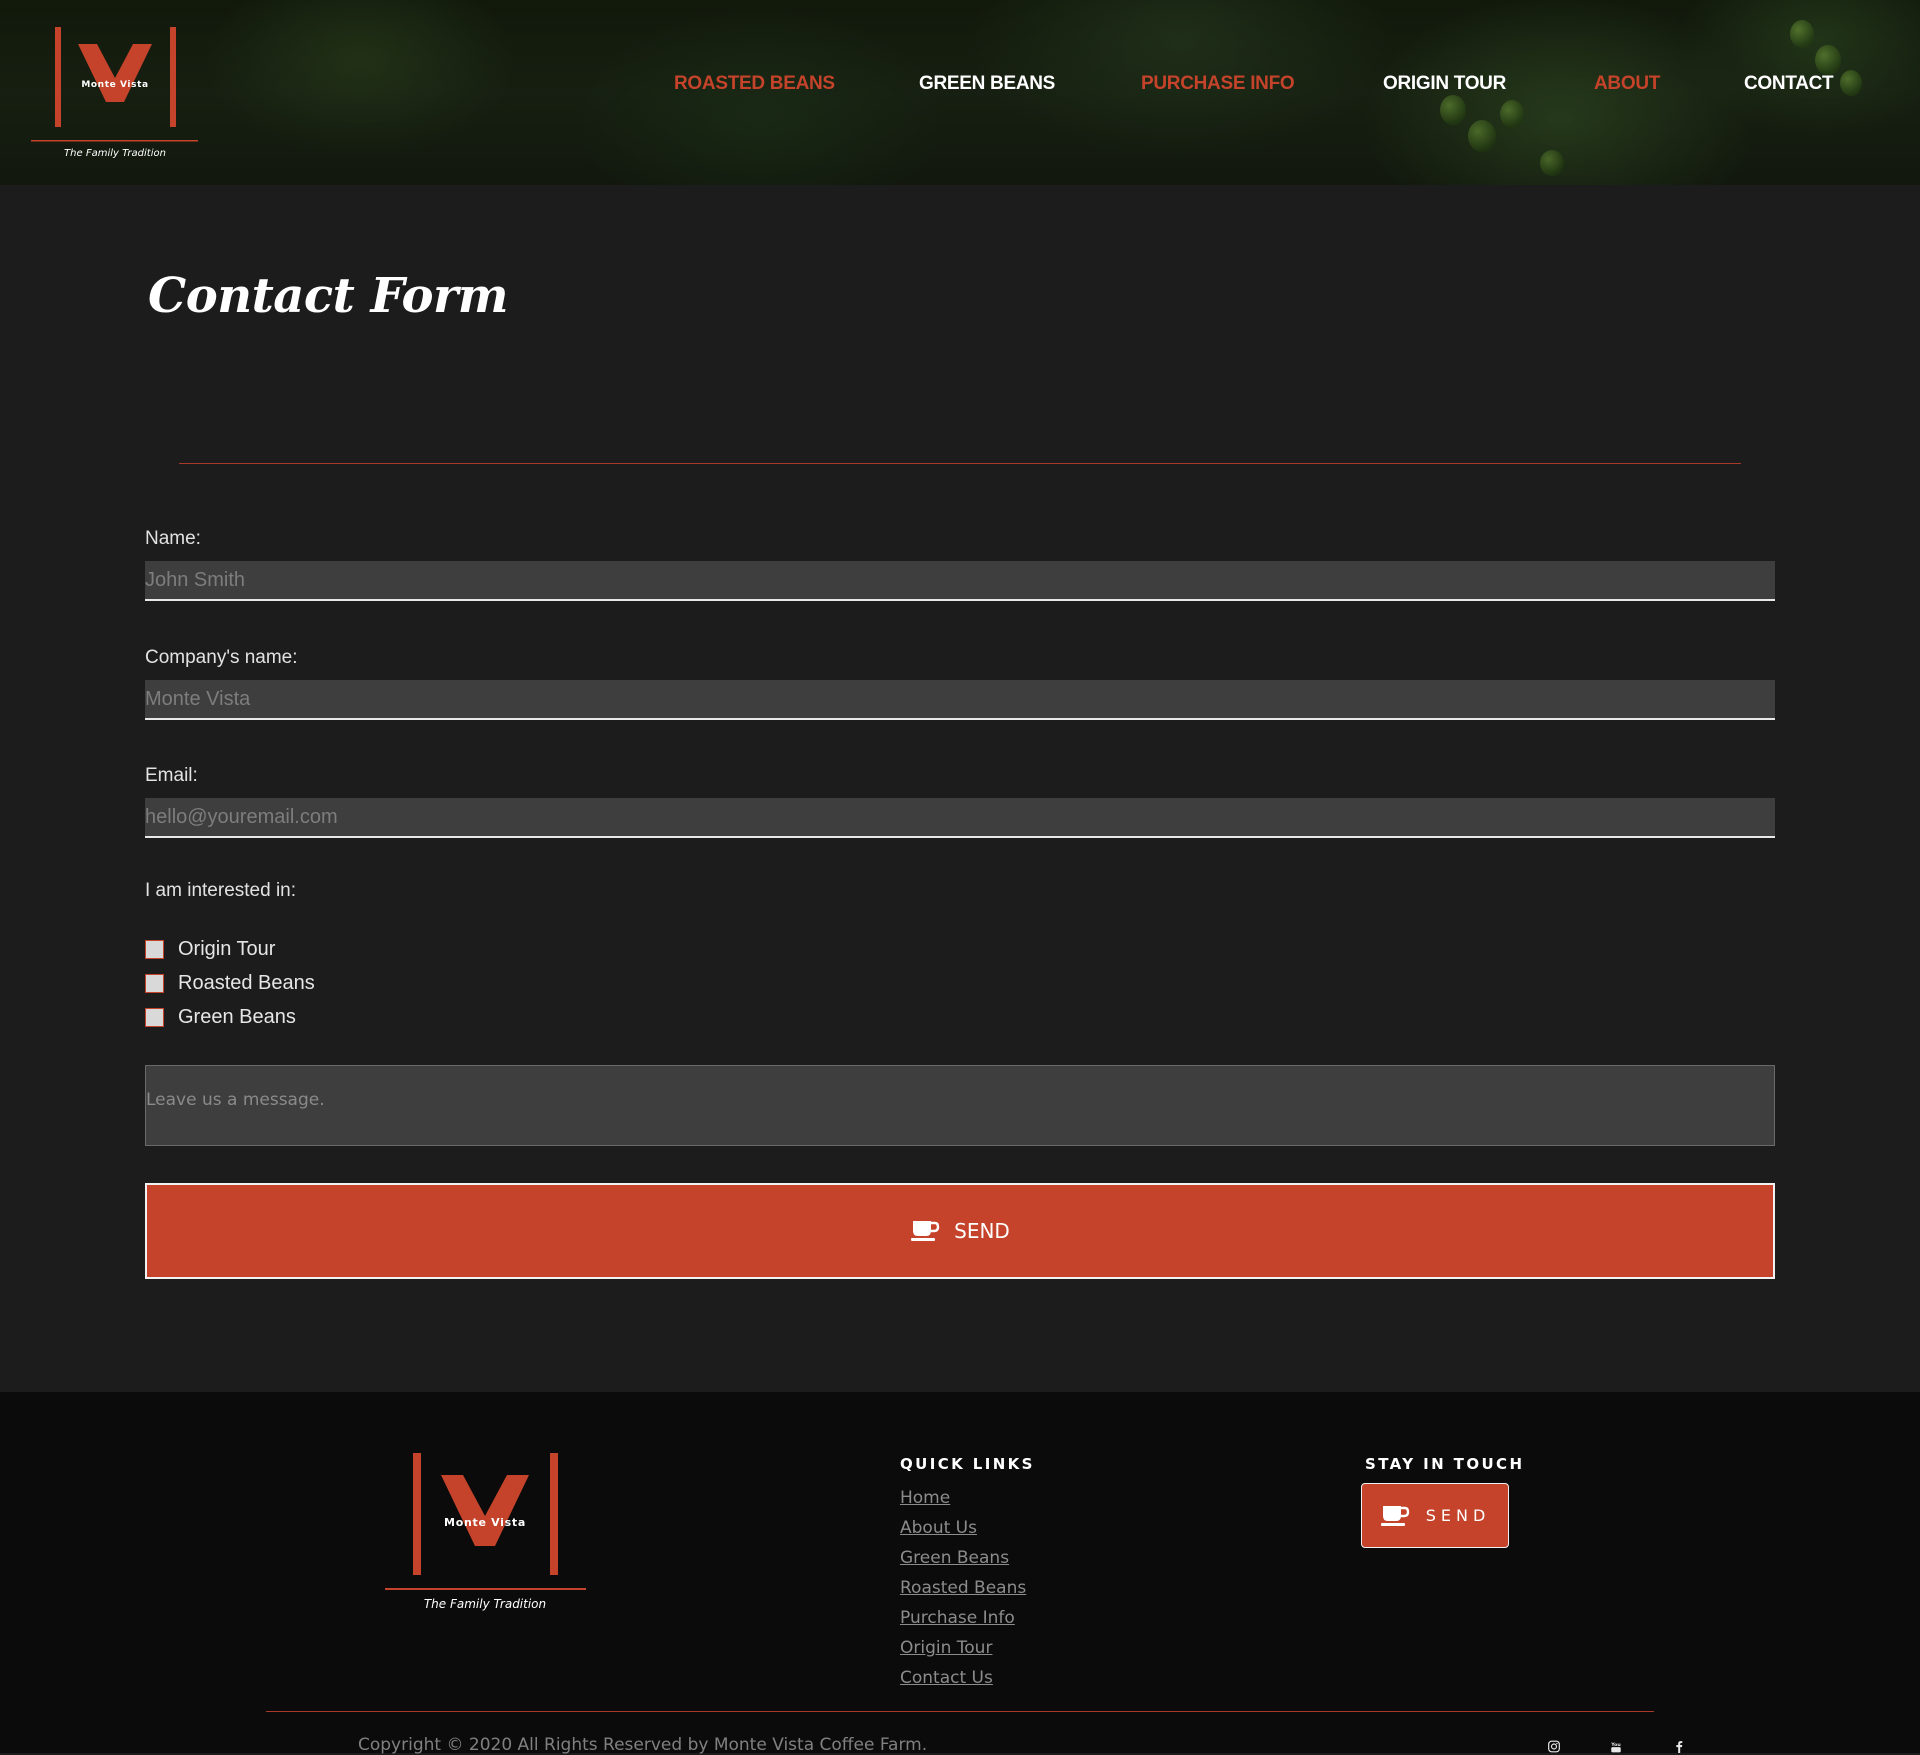 The height and width of the screenshot is (1755, 1920). I want to click on nav-green-beans: GREEN BEANS, so click(987, 84).